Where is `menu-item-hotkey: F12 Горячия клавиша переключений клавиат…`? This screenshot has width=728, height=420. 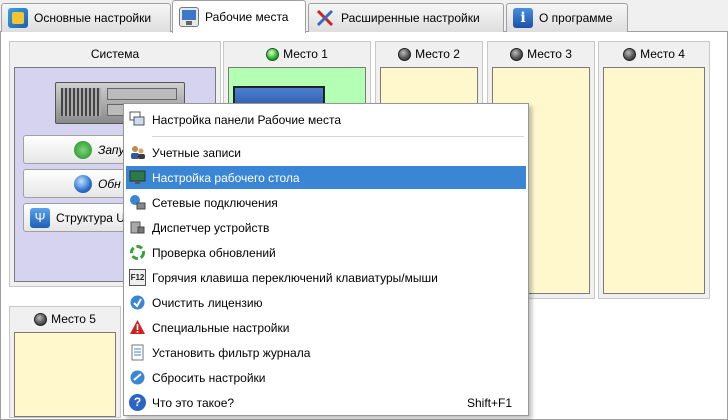
menu-item-hotkey: F12 Горячия клавиша переключений клавиат… is located at coordinates (326, 277).